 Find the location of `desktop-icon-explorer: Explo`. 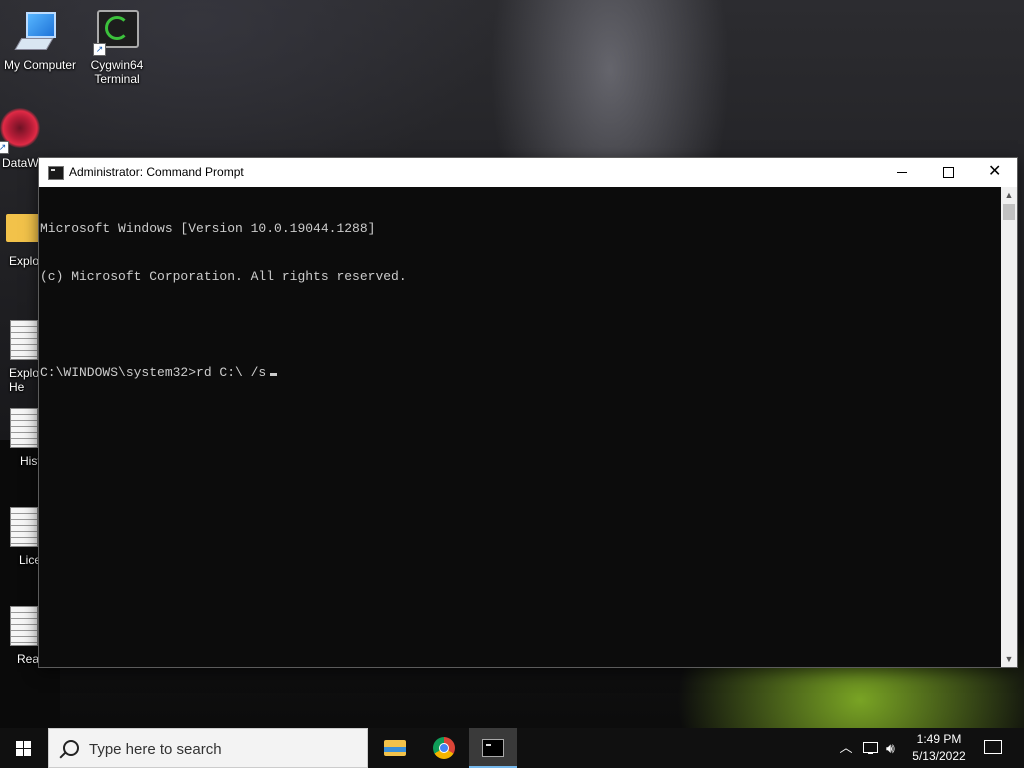

desktop-icon-explorer: Explo is located at coordinates (21, 237).